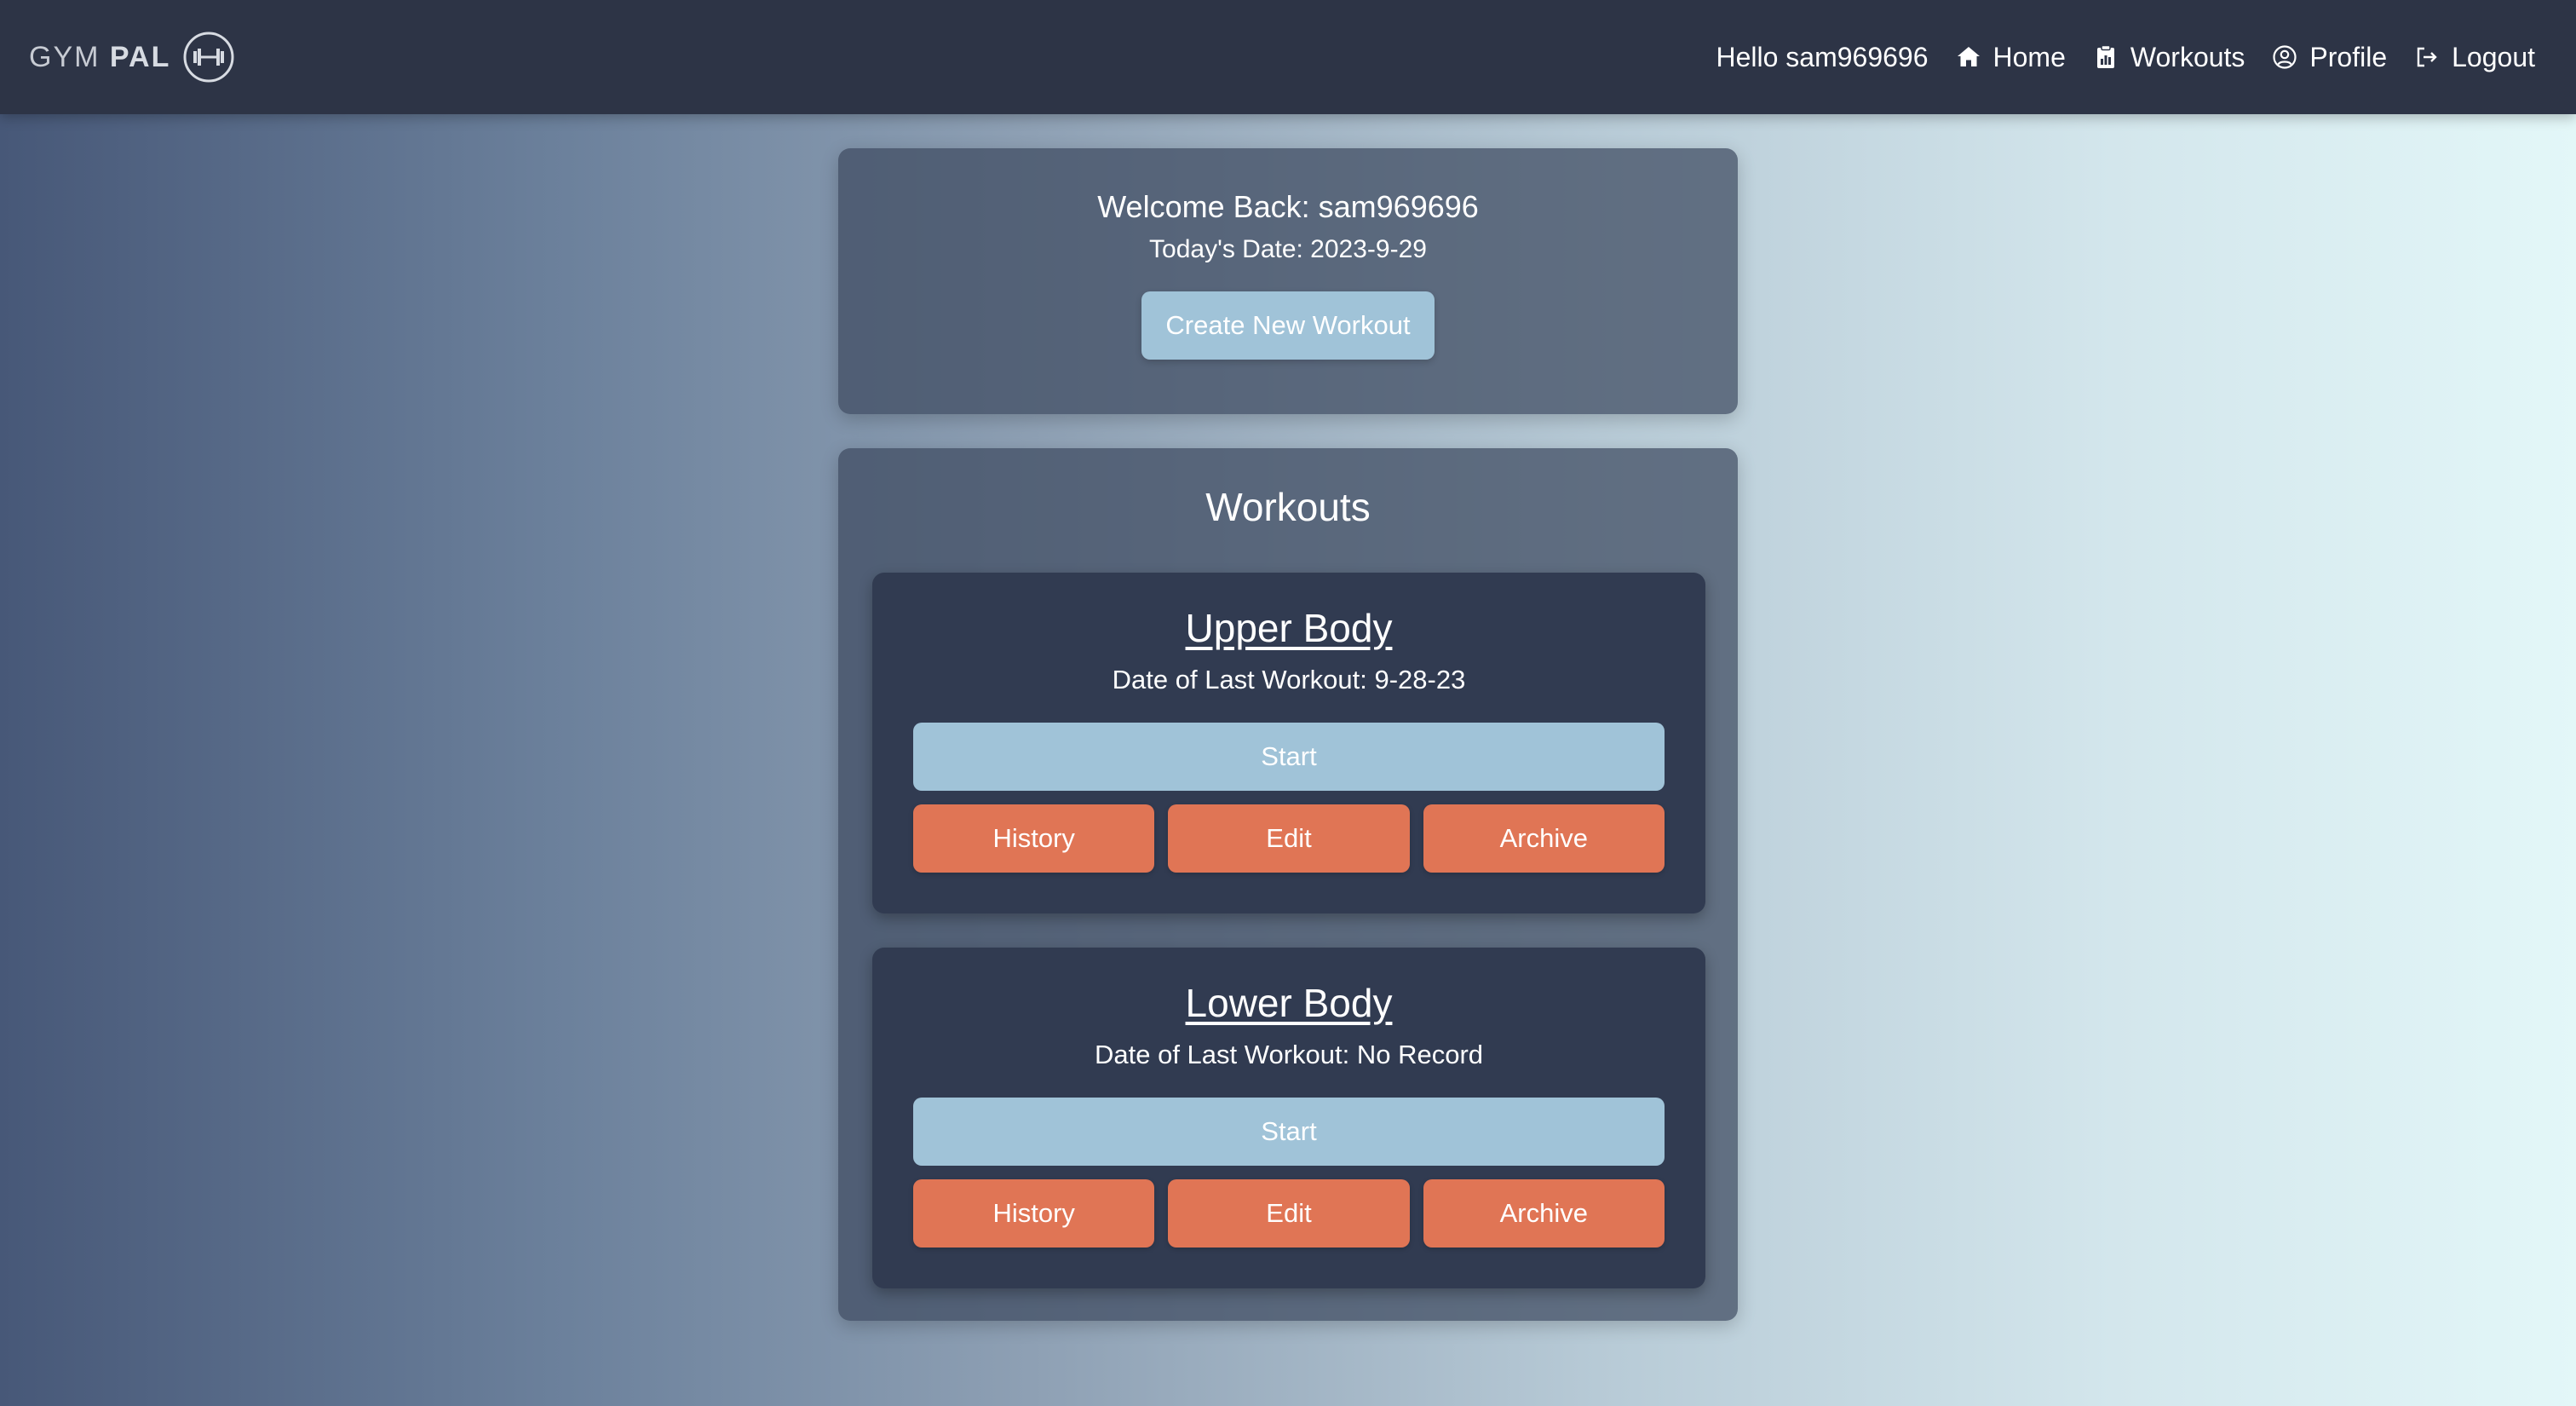 The width and height of the screenshot is (2576, 1406). Describe the element at coordinates (1969, 57) in the screenshot. I see `home-icon` at that location.